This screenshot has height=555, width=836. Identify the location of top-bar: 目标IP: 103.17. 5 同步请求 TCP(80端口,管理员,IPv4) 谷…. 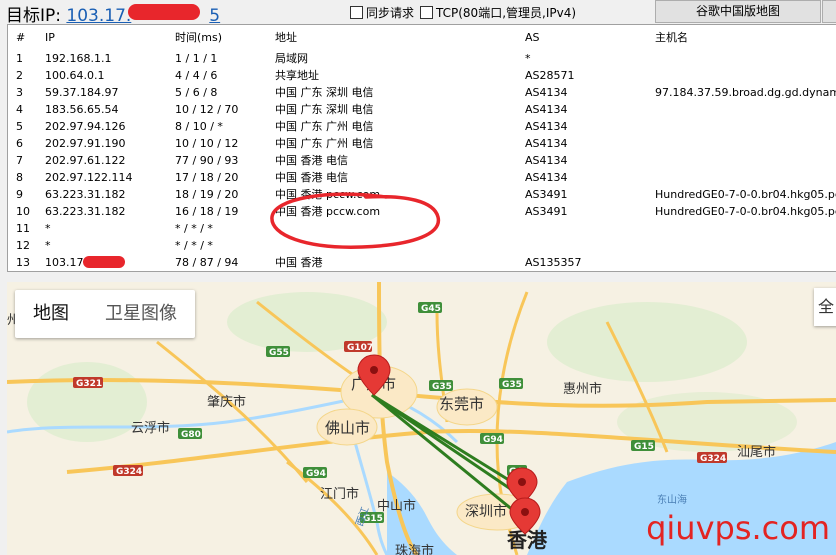
(418, 13).